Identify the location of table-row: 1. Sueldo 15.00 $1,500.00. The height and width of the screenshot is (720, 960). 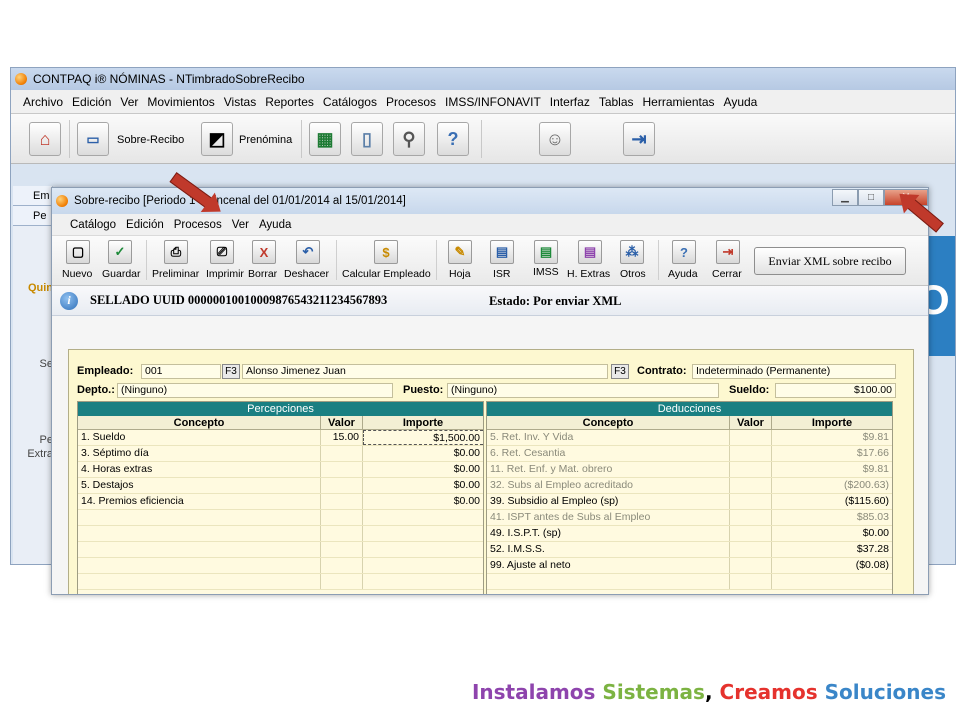
(280, 438).